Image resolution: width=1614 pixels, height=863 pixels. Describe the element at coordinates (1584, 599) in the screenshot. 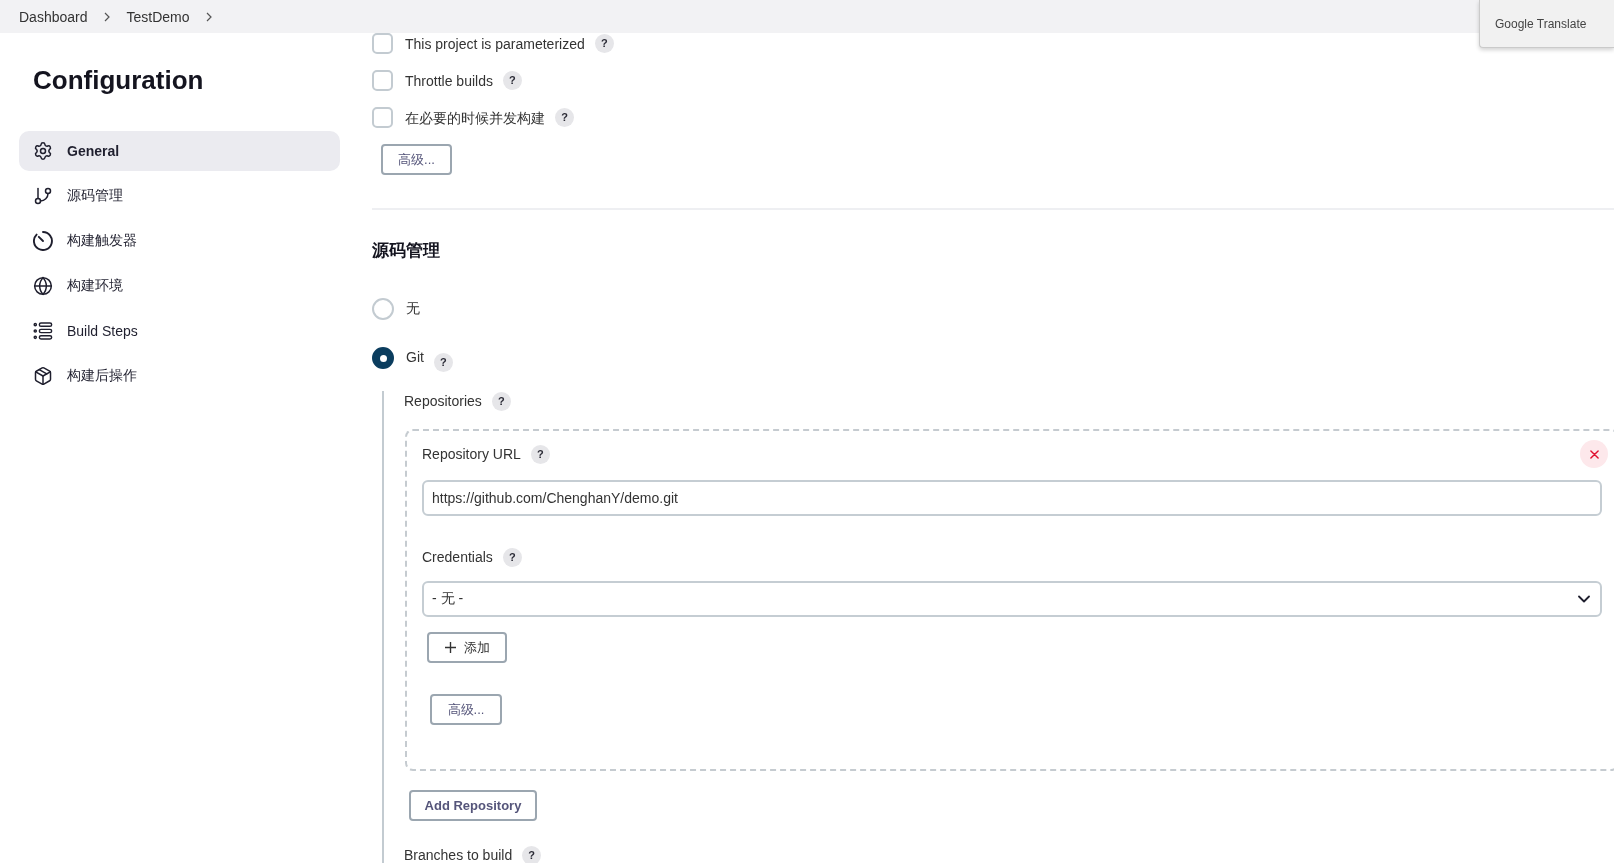

I see `chevron-down-icon` at that location.